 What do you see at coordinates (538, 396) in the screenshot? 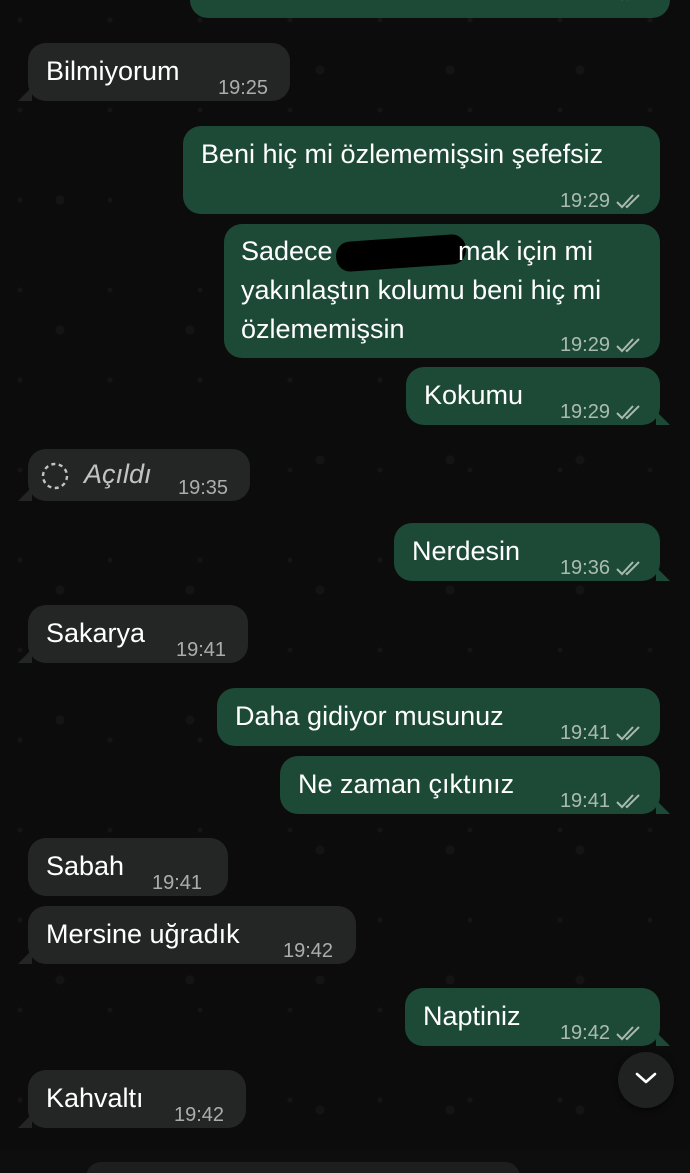
I see `message-outgoing: Kokumu 19:29` at bounding box center [538, 396].